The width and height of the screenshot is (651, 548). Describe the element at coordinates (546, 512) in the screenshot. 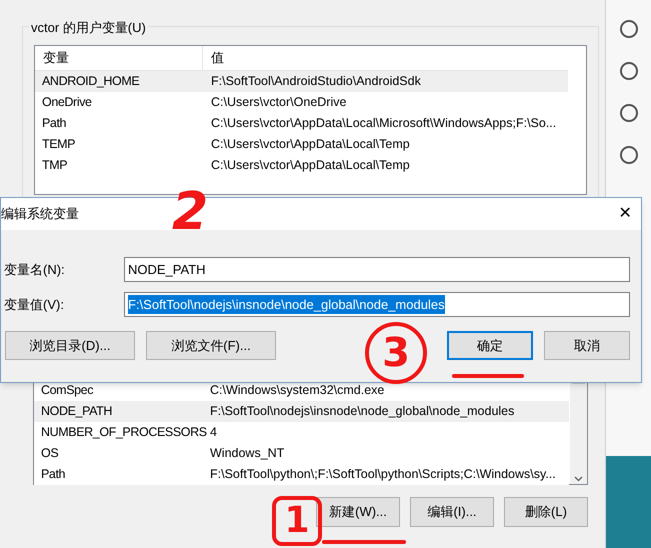

I see `action-button: 删除(L)` at that location.